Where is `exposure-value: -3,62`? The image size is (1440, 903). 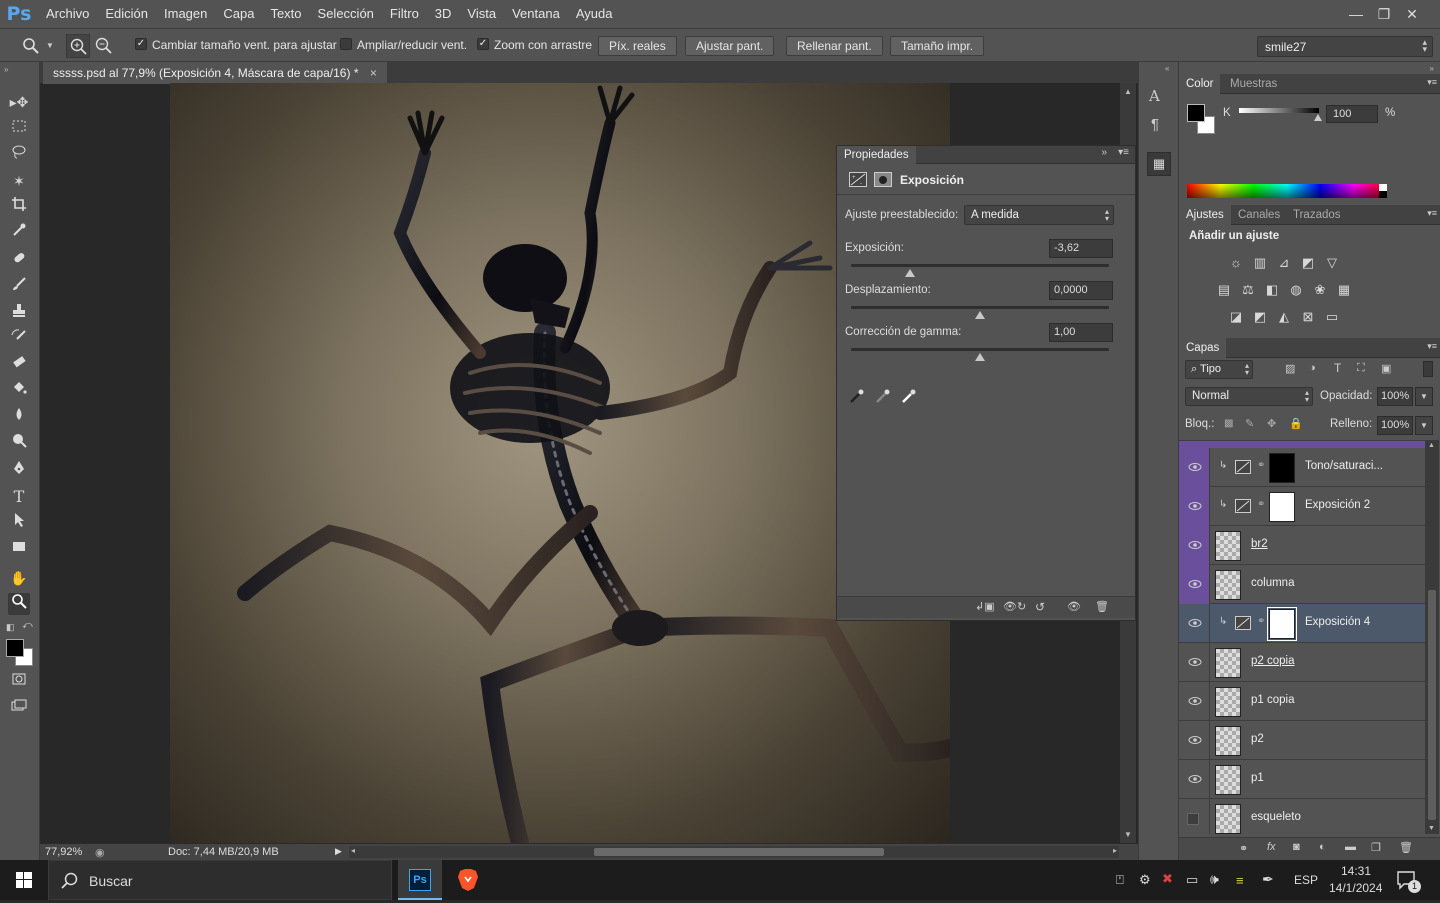
exposure-value: -3,62 is located at coordinates (1081, 248).